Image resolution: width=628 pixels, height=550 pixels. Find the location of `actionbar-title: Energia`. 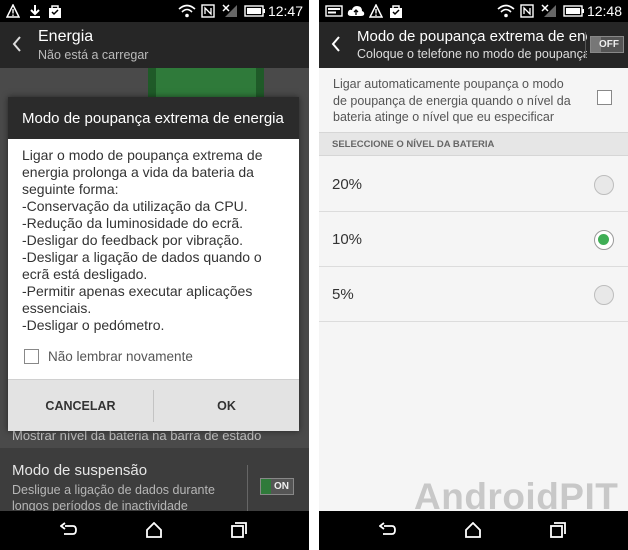

actionbar-title: Energia is located at coordinates (66, 36).